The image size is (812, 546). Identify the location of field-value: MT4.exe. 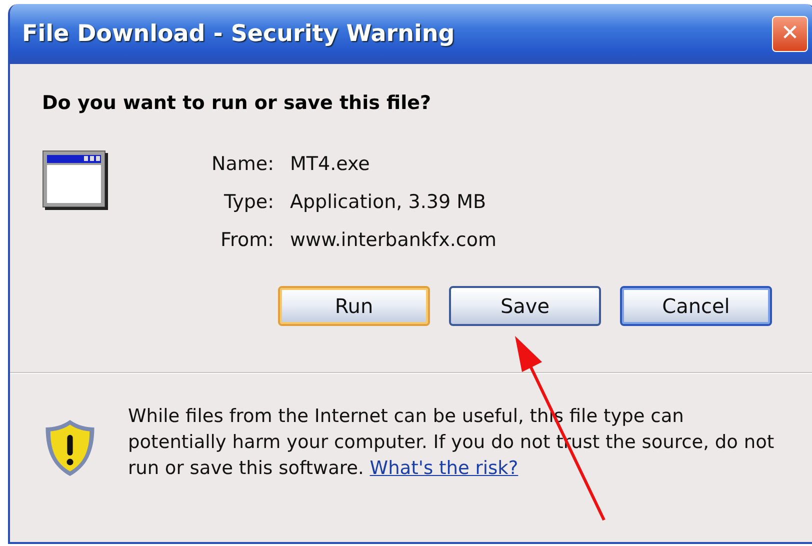
(330, 164).